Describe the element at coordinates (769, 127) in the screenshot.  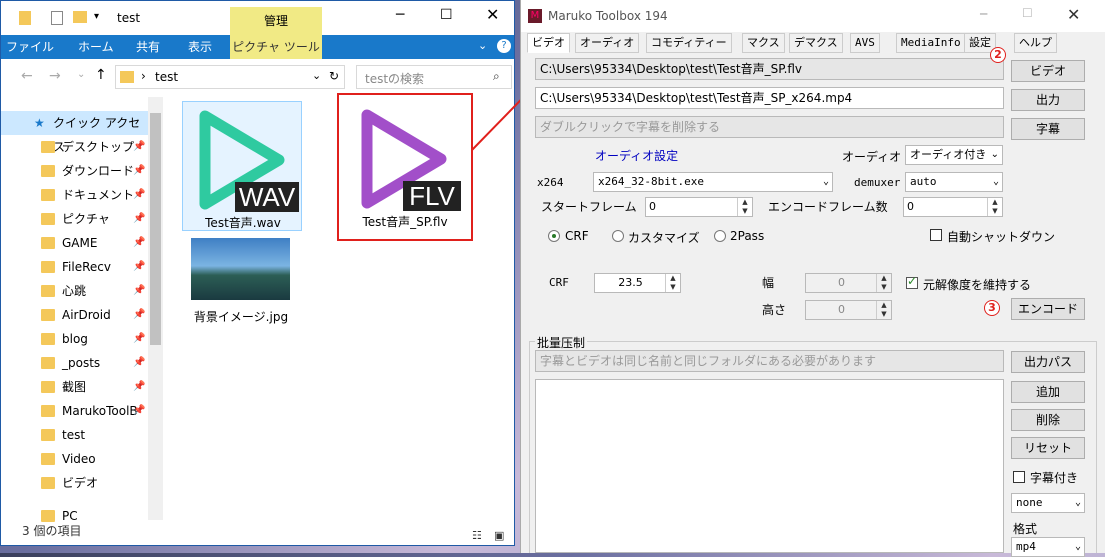
I see `subtitle-input: ダブルクリックで字幕を削除する` at that location.